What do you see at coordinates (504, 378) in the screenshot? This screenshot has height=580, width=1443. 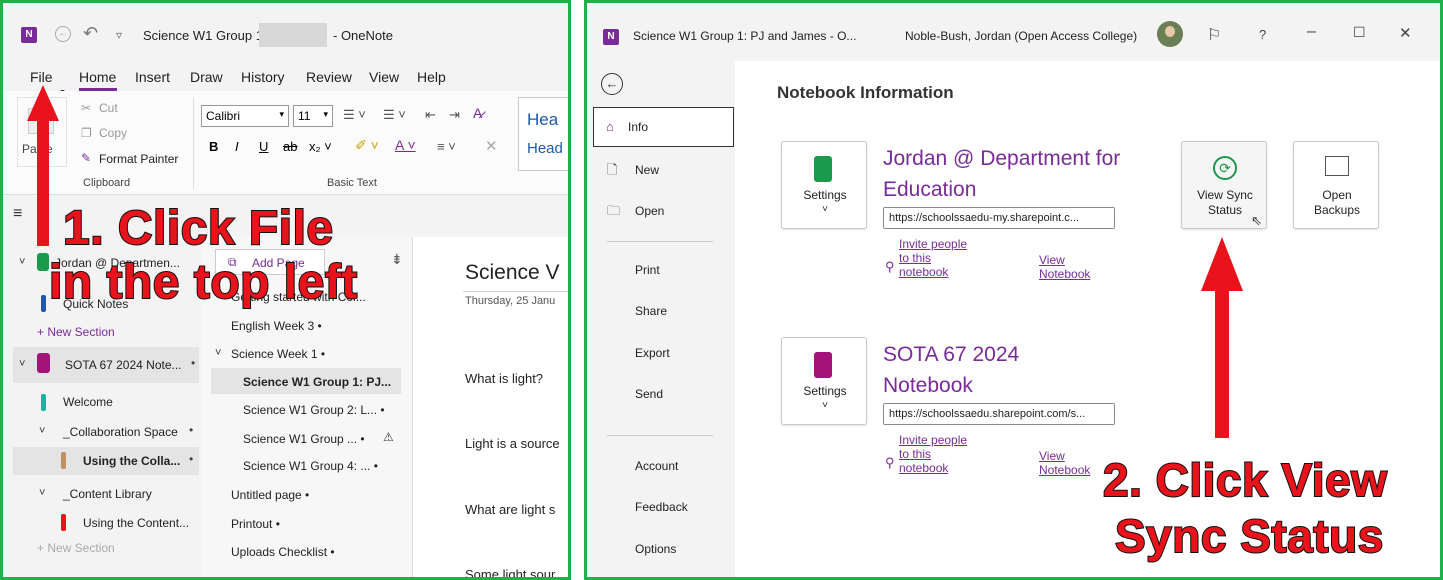 I see `page-text: What is light?` at bounding box center [504, 378].